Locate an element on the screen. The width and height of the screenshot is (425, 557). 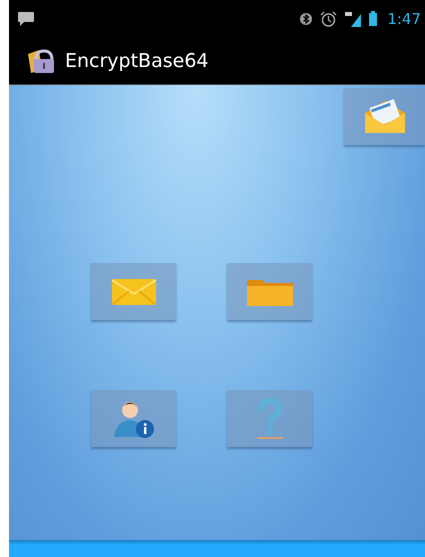
alarm-icon is located at coordinates (329, 18).